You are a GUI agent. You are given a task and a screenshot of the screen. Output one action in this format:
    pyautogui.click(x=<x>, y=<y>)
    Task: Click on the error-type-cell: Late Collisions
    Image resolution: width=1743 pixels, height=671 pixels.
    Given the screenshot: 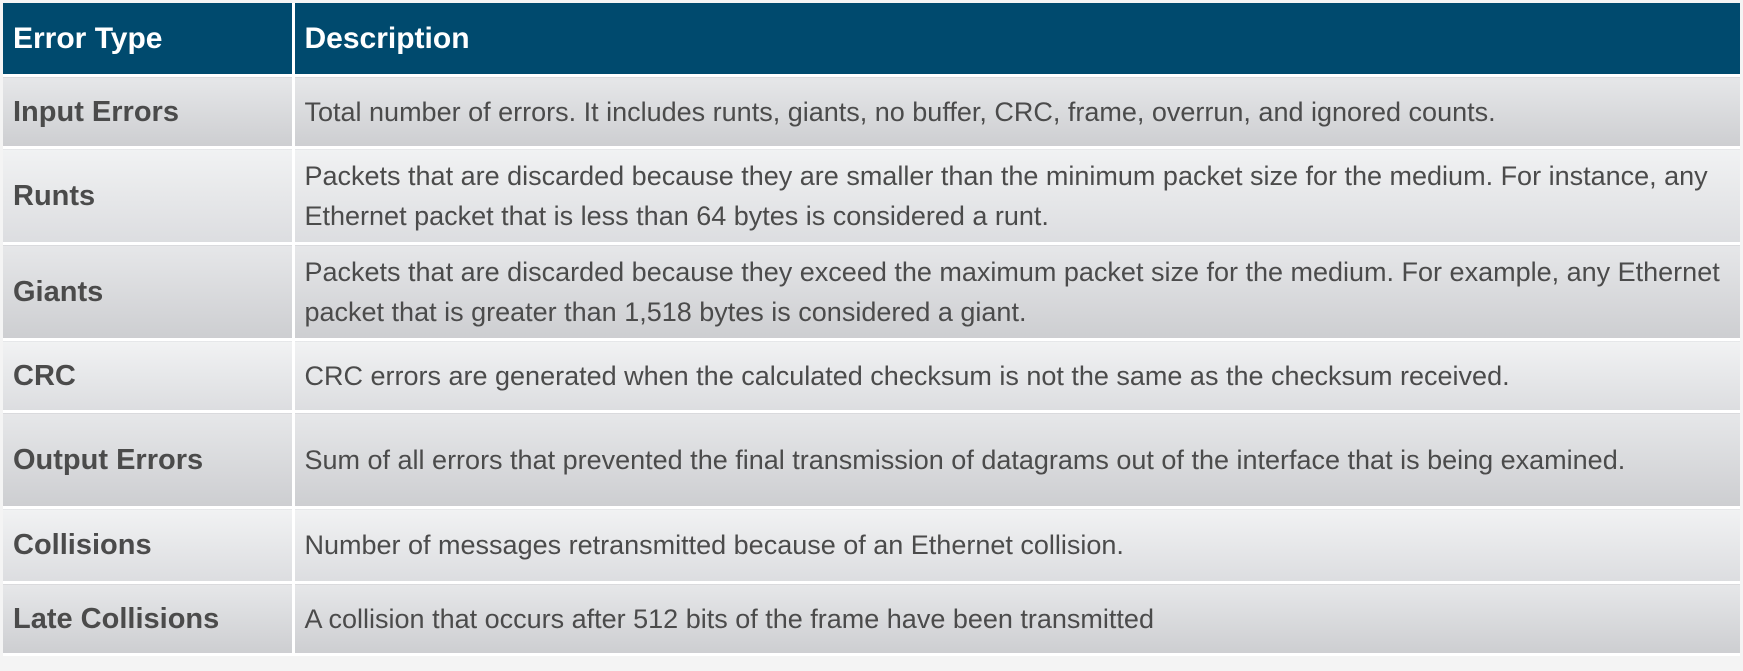 What is the action you would take?
    pyautogui.click(x=149, y=619)
    